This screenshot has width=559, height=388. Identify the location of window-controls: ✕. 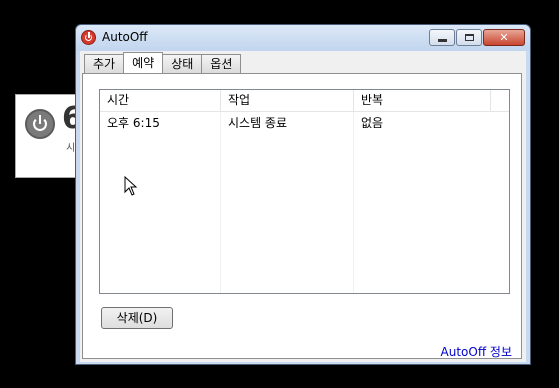
(476, 37).